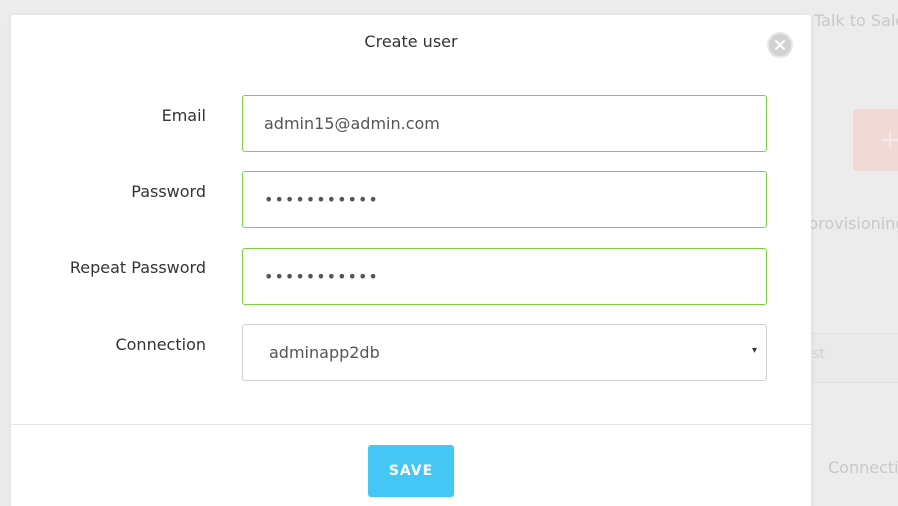  What do you see at coordinates (856, 20) in the screenshot?
I see `bg-talk-to-sales-link: Talk to Sale` at bounding box center [856, 20].